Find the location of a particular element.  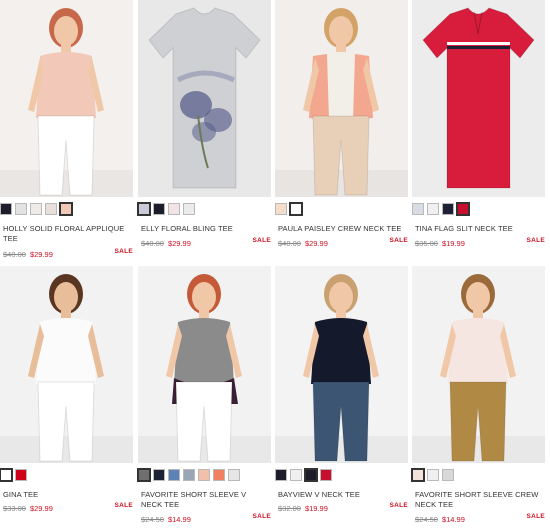

original-price: $35.00 is located at coordinates (426, 243).